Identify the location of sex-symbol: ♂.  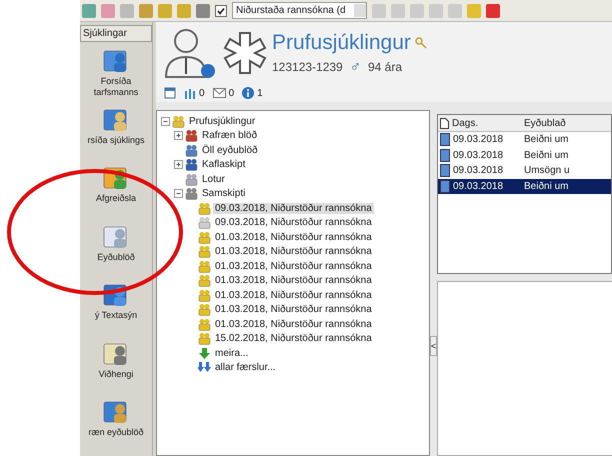
(355, 66).